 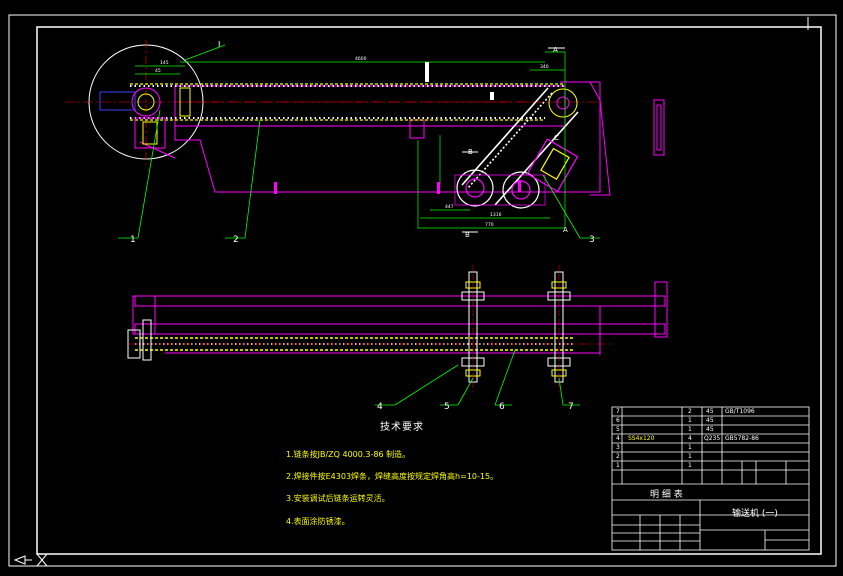 I want to click on callout-3: 3, so click(x=592, y=240).